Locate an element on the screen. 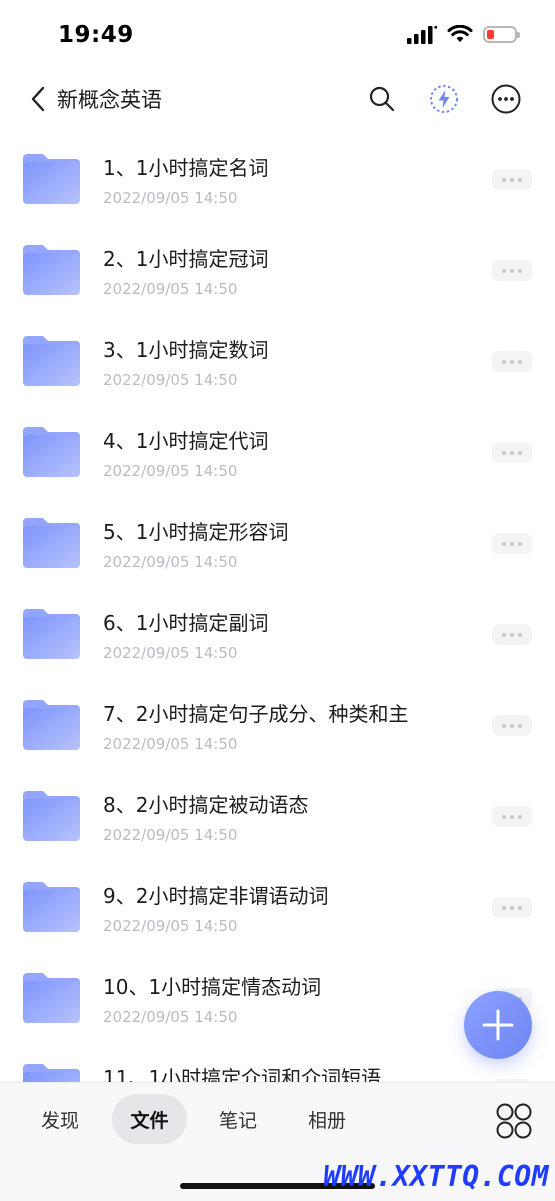  back-button is located at coordinates (38, 99).